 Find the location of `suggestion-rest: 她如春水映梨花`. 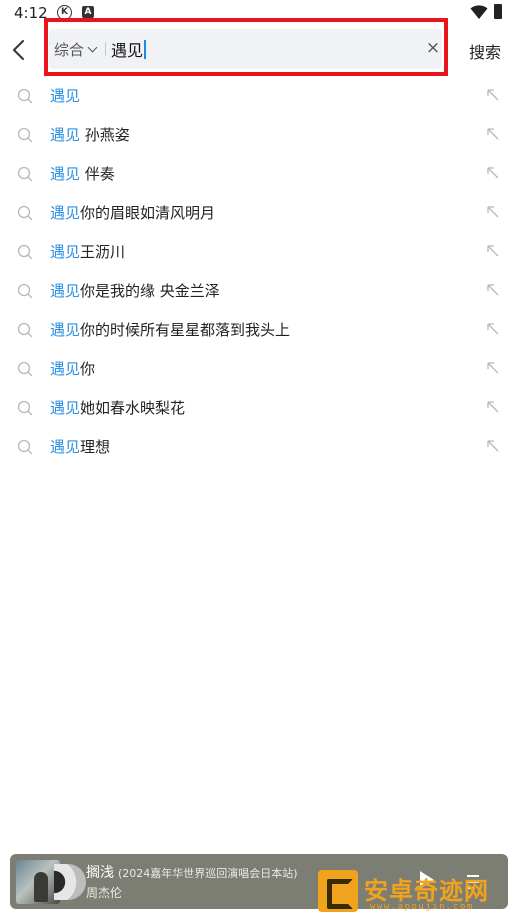

suggestion-rest: 她如春水映梨花 is located at coordinates (133, 408).